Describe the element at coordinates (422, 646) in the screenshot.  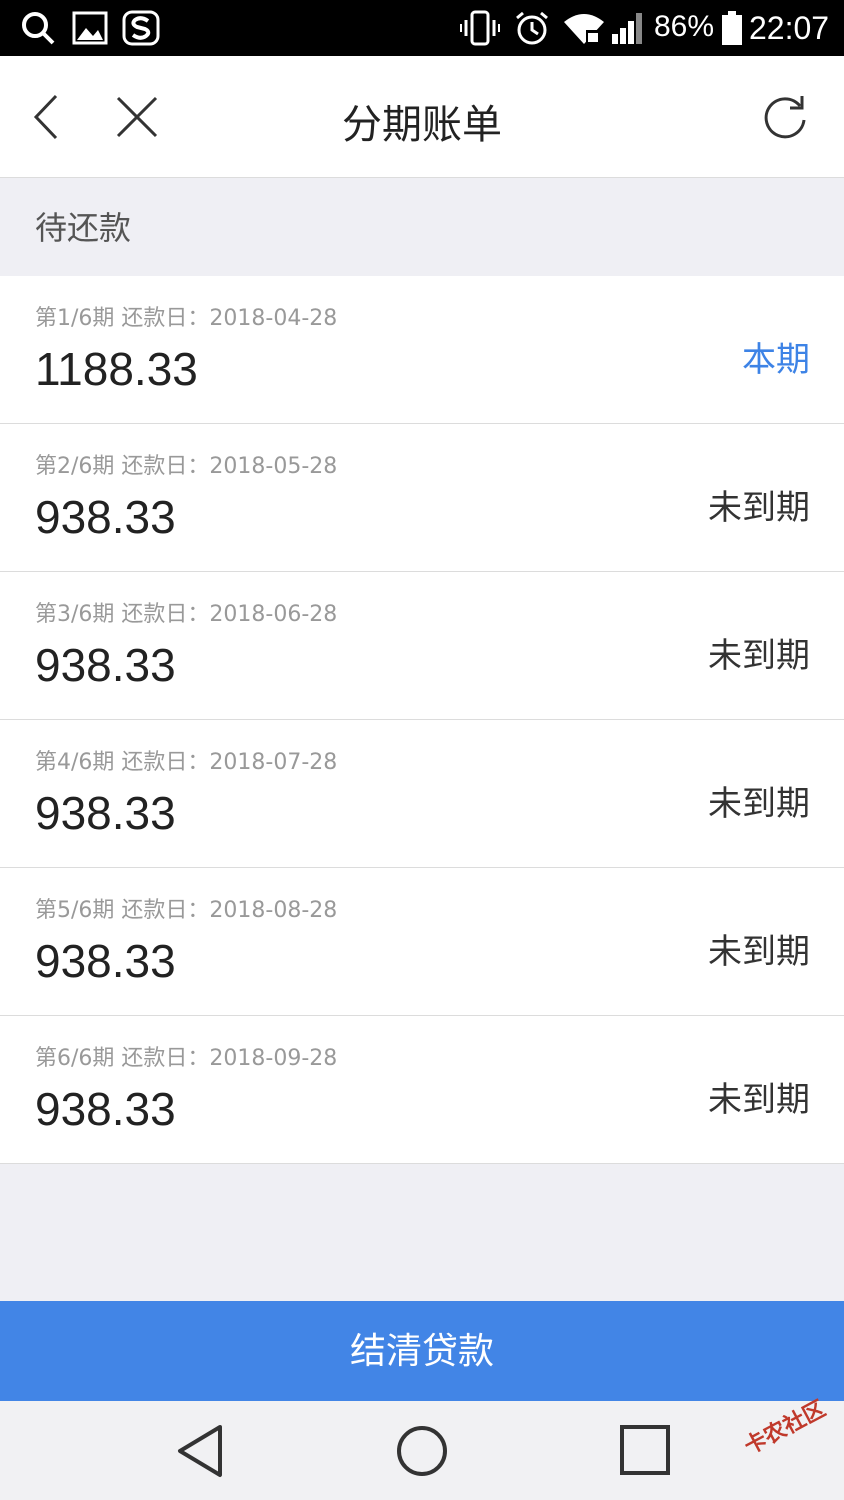
I see `installment-row: 第3/6期 还款日：2018-06-28 938.33 未到期` at that location.